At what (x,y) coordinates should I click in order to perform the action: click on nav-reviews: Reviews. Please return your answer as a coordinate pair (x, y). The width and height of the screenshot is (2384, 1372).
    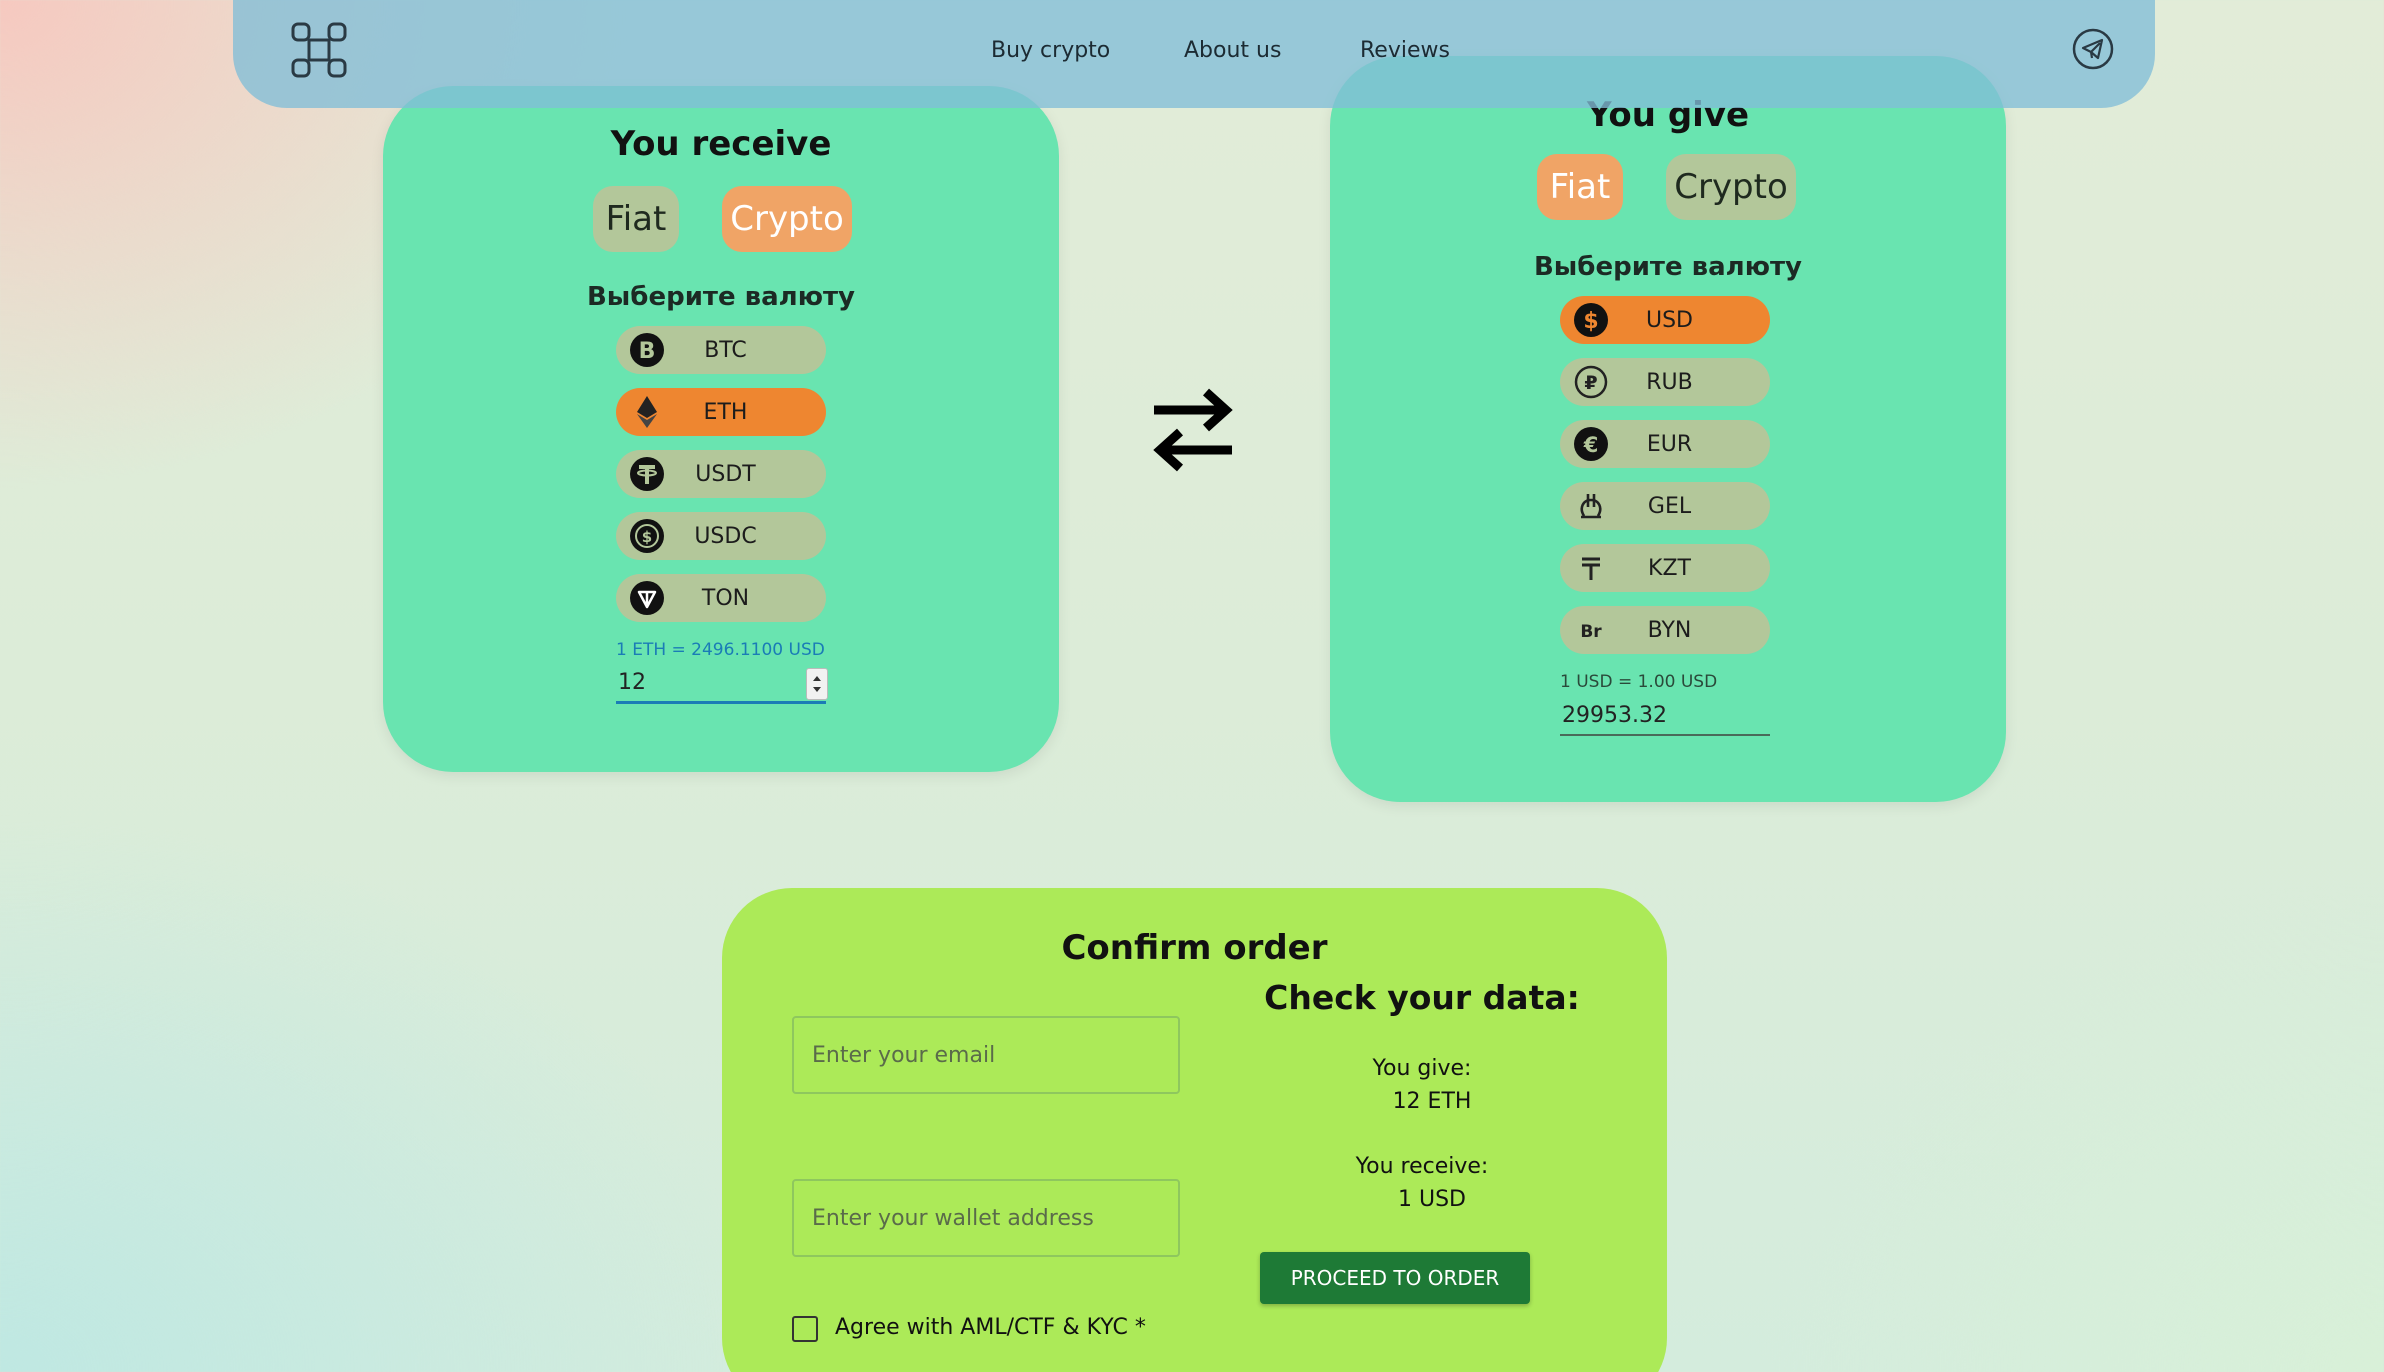
    Looking at the image, I should click on (1405, 50).